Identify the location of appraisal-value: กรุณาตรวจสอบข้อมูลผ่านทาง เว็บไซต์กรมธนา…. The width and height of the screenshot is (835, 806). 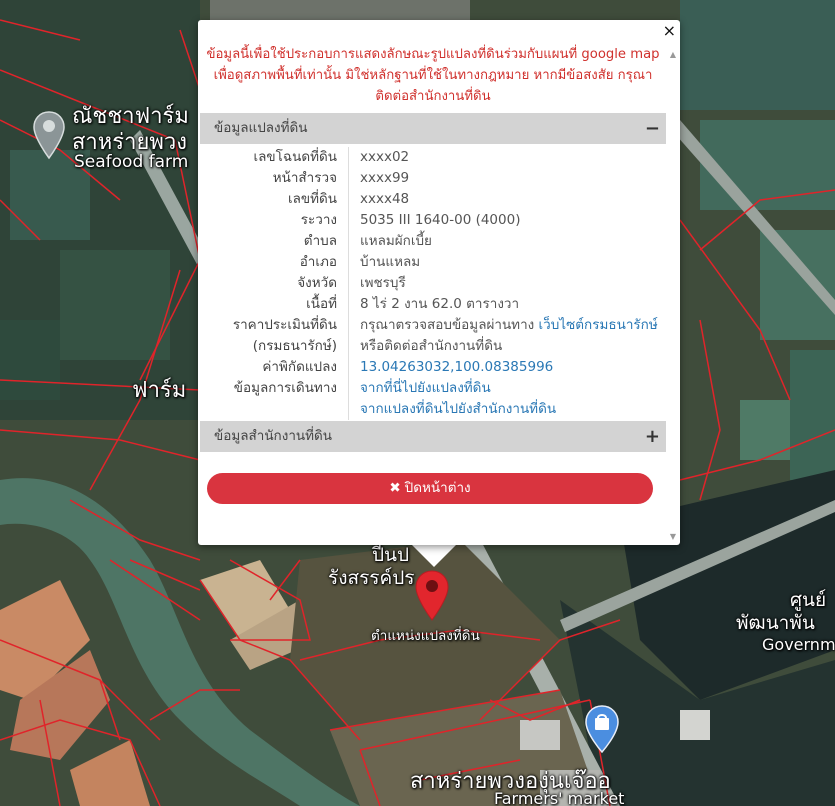
(508, 325).